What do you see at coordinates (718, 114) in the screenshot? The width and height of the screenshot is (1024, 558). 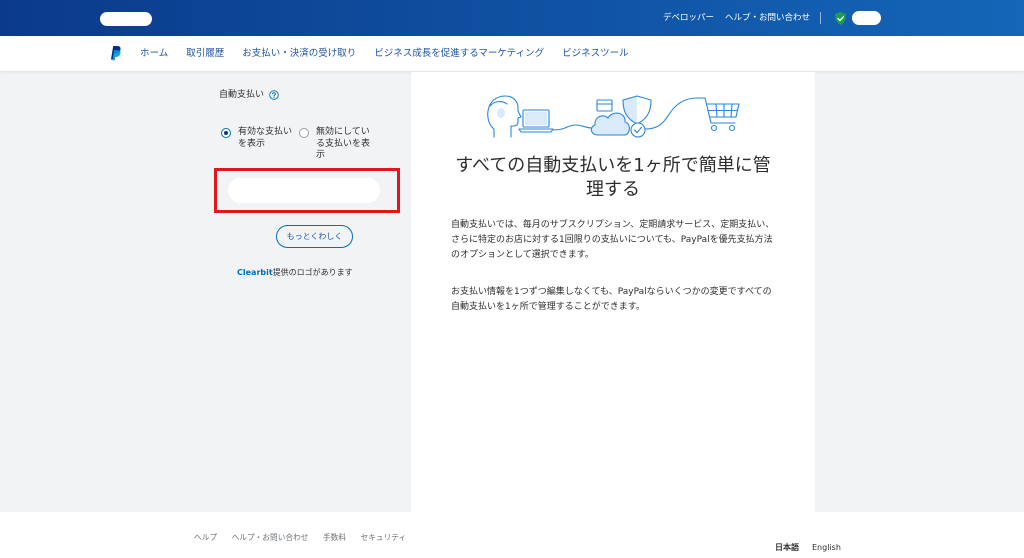 I see `shopping-cart-icon` at bounding box center [718, 114].